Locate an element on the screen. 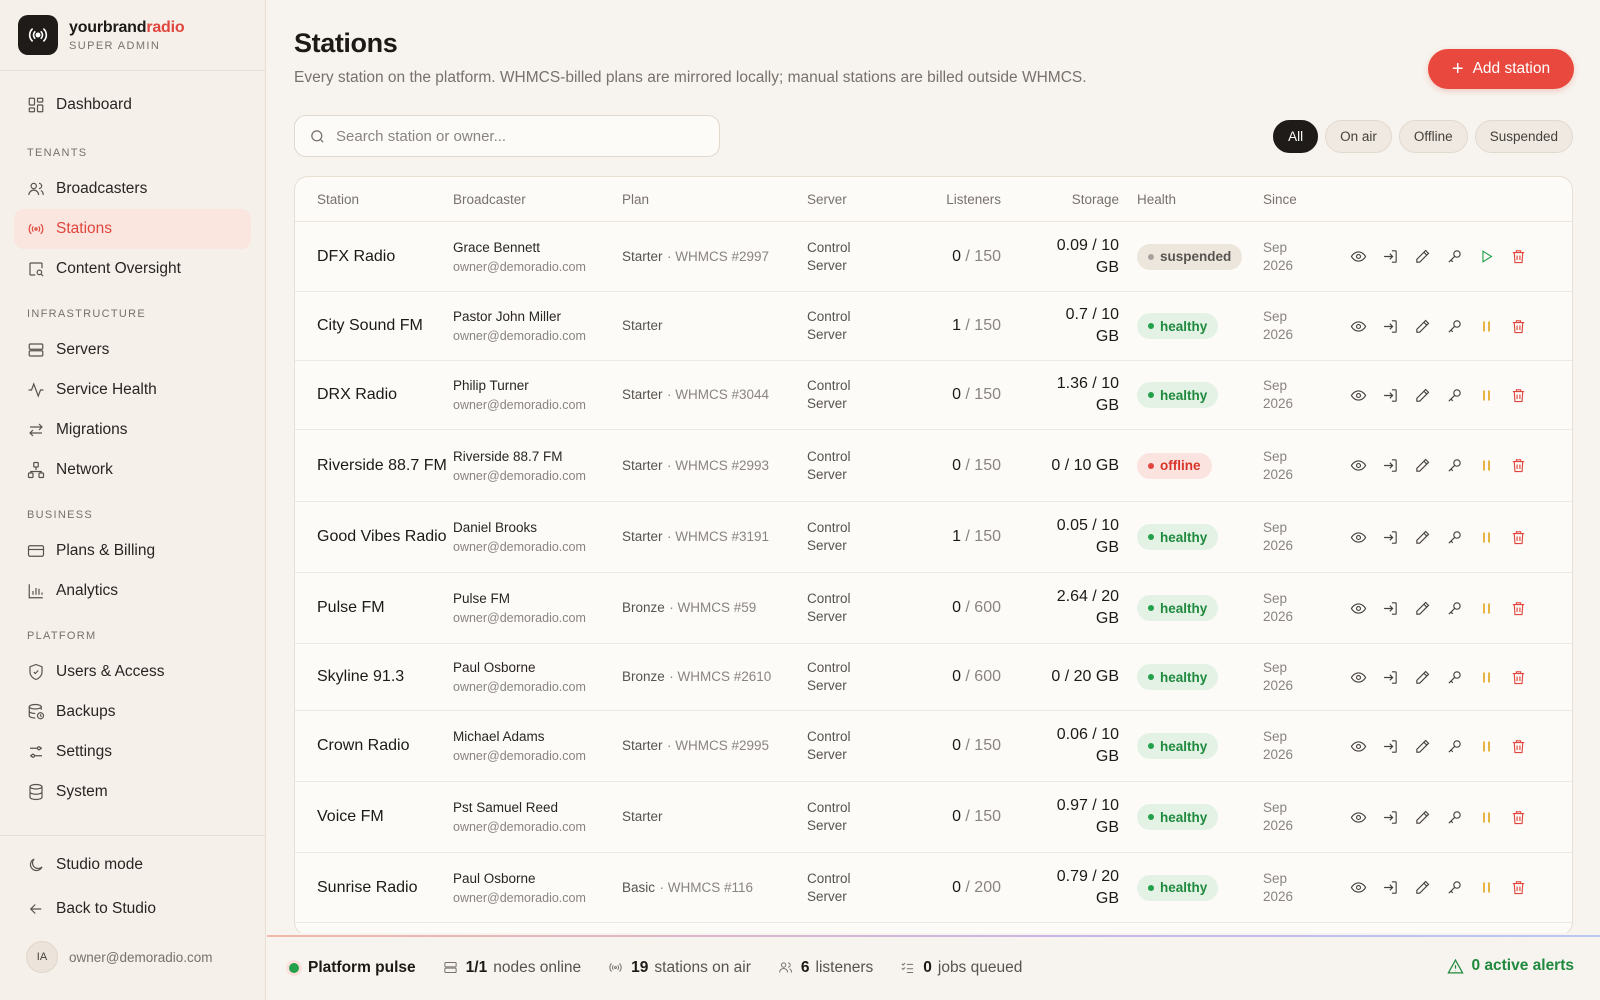 The image size is (1600, 1000). filter-chip-suspended: Suspended is located at coordinates (1523, 136).